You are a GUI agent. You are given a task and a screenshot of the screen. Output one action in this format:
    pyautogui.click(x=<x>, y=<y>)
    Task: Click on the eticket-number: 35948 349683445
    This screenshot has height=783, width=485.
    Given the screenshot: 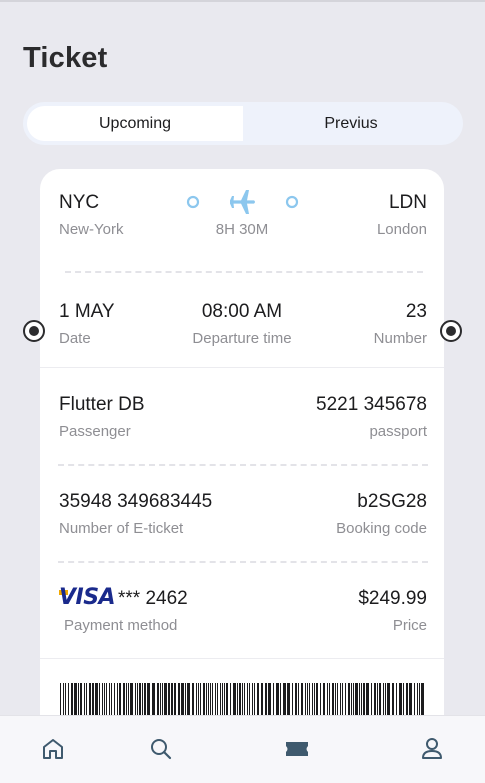 What is the action you would take?
    pyautogui.click(x=136, y=501)
    